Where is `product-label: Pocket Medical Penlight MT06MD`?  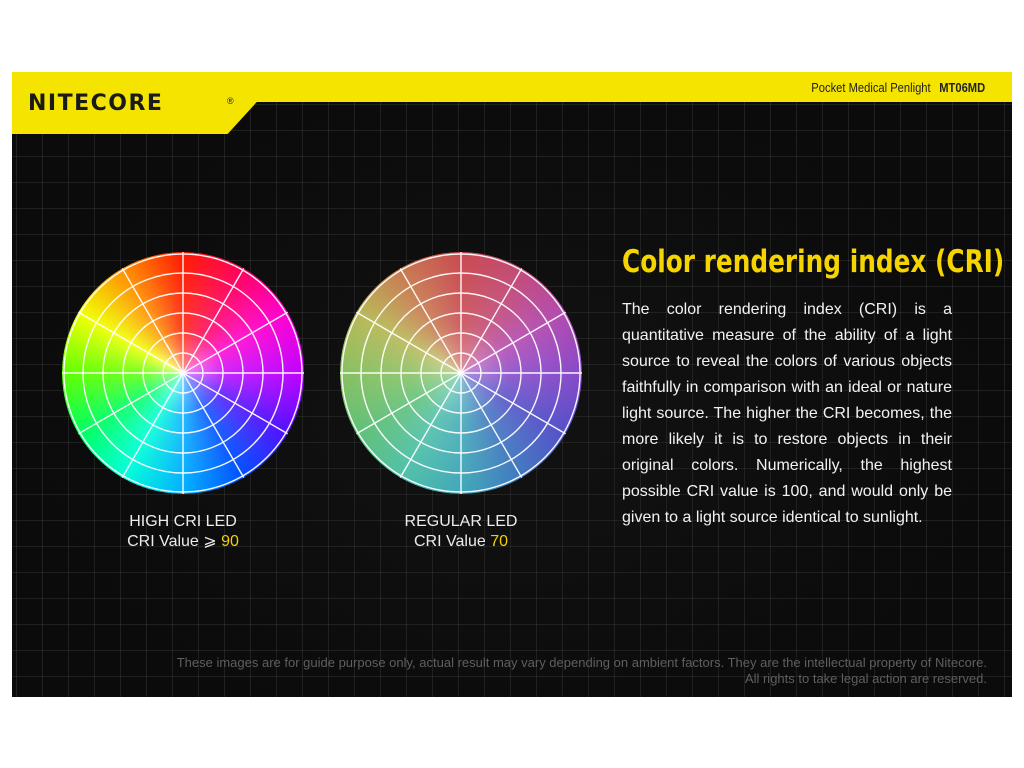
product-label: Pocket Medical Penlight MT06MD is located at coordinates (898, 87).